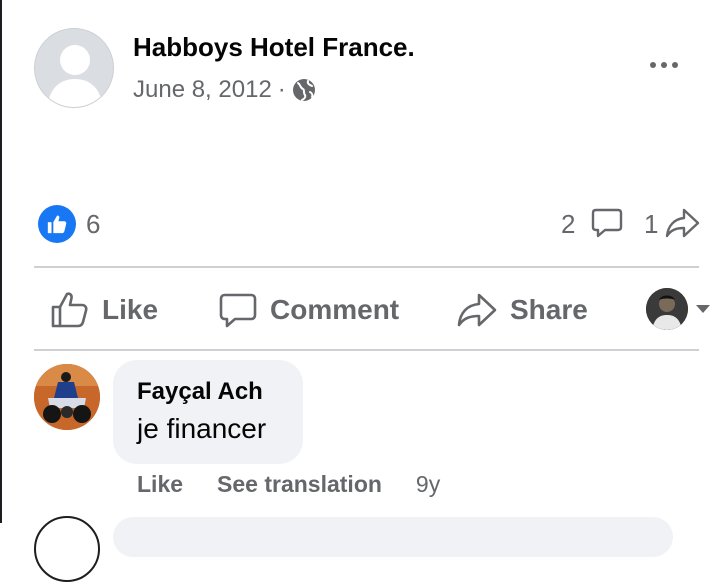 This screenshot has height=582, width=720. What do you see at coordinates (69, 310) in the screenshot?
I see `thumbs-up-outline-icon` at bounding box center [69, 310].